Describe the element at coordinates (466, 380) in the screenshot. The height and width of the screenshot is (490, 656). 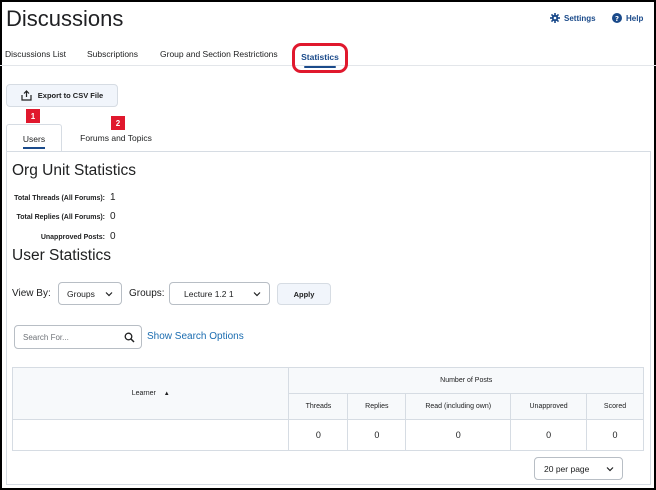
I see `number-of-posts-header: Number of Posts` at that location.